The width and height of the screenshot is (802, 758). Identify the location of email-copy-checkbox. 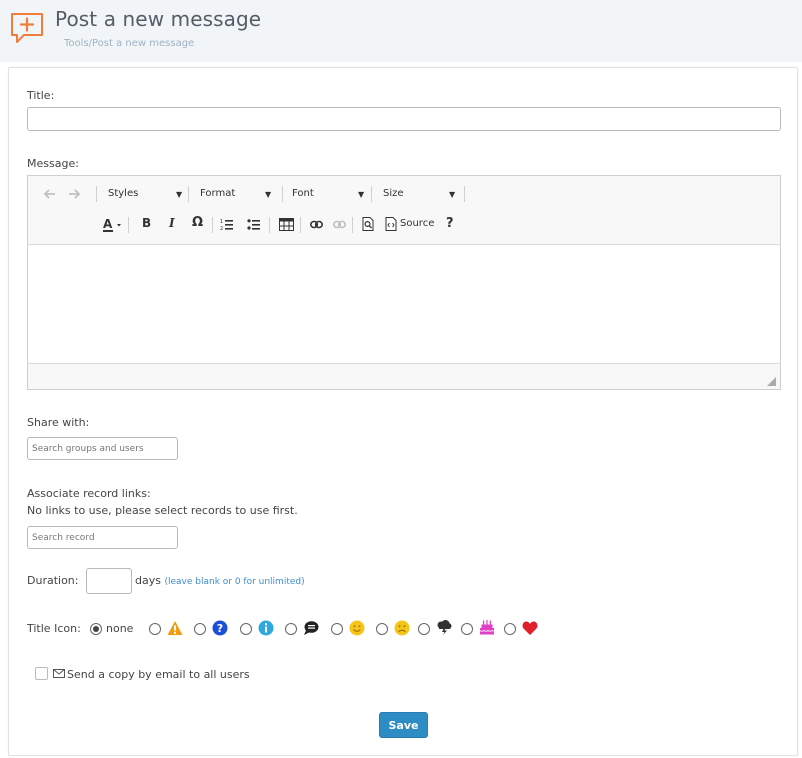
(41, 673).